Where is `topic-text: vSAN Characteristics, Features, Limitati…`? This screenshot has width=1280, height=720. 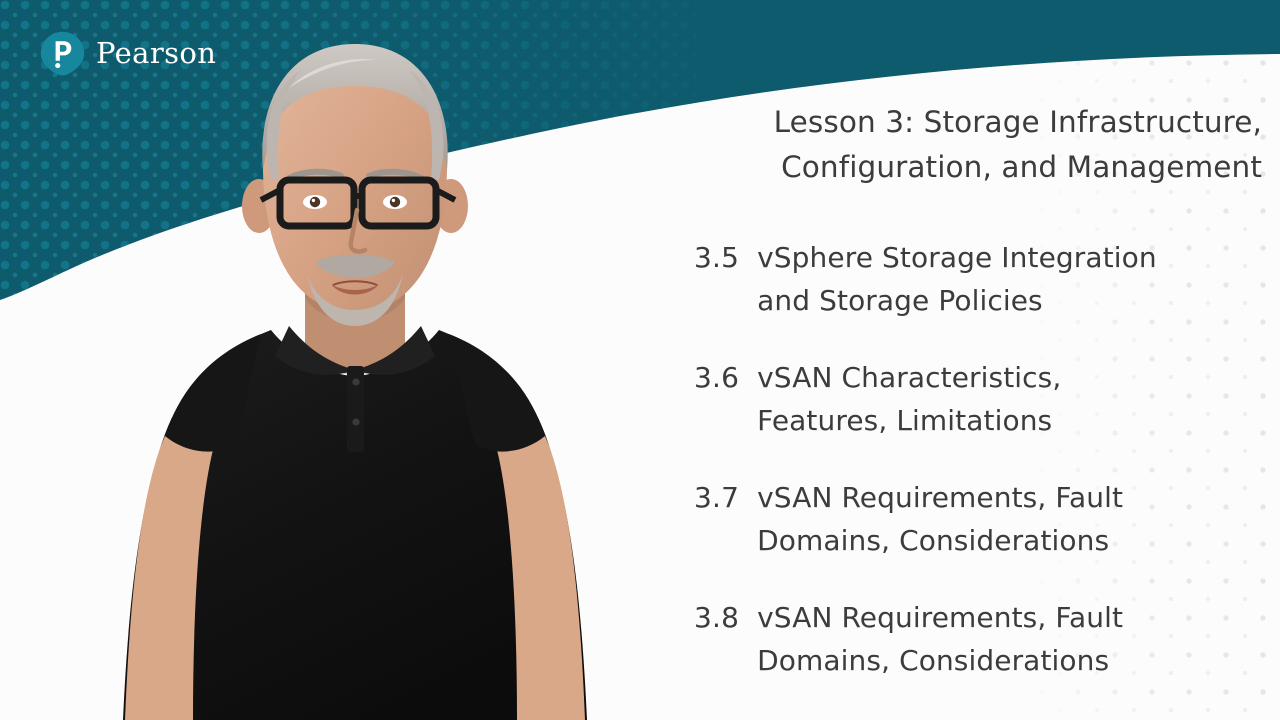 topic-text: vSAN Characteristics, Features, Limitati… is located at coordinates (909, 399).